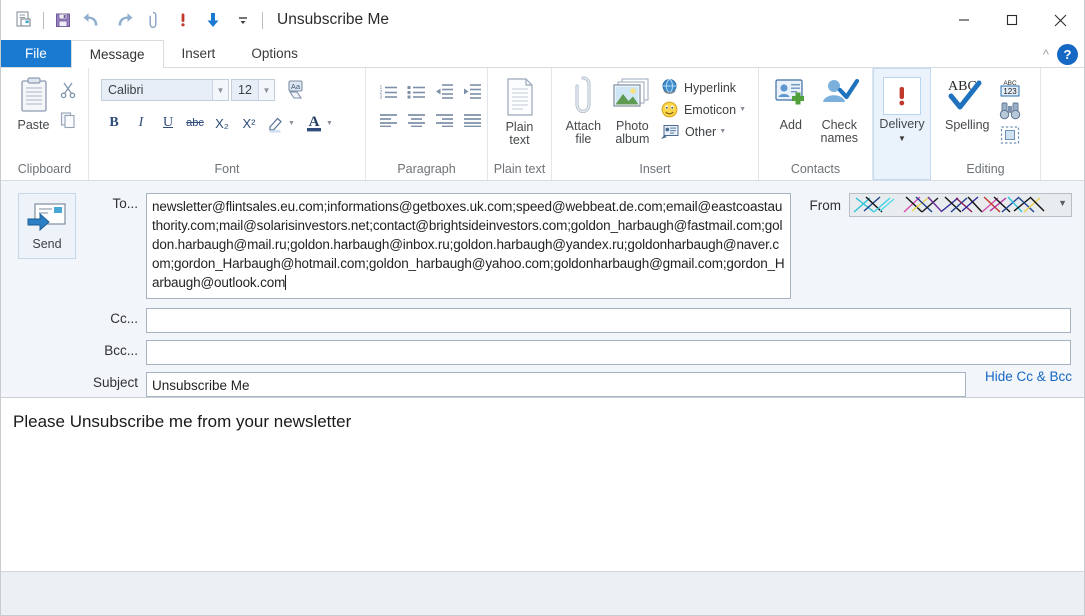  I want to click on superscript-button: X², so click(249, 123).